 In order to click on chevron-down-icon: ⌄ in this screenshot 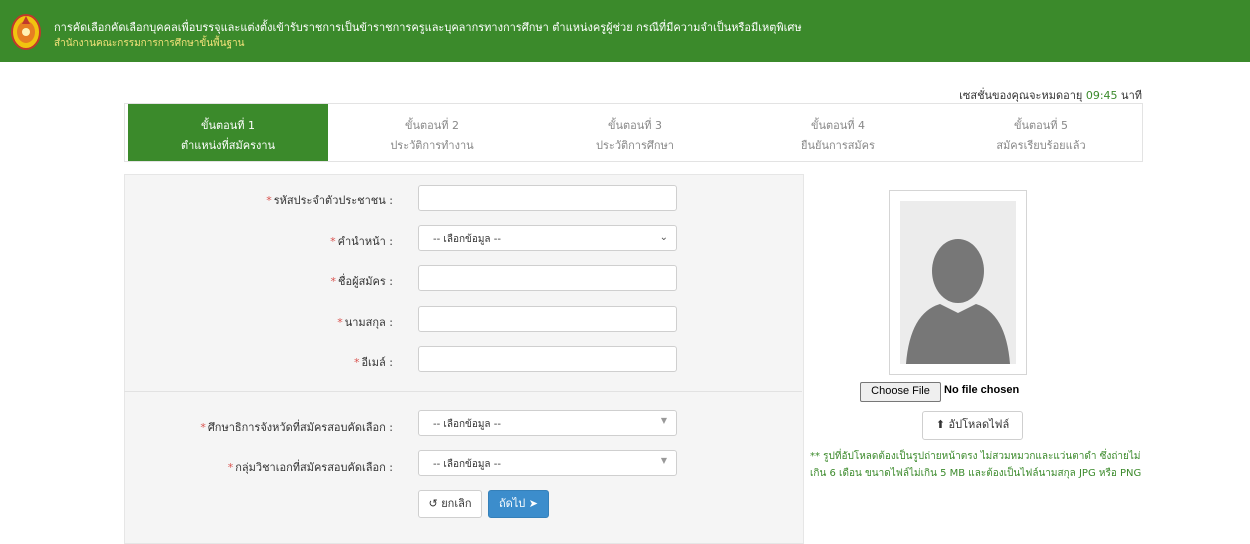, I will do `click(663, 237)`.